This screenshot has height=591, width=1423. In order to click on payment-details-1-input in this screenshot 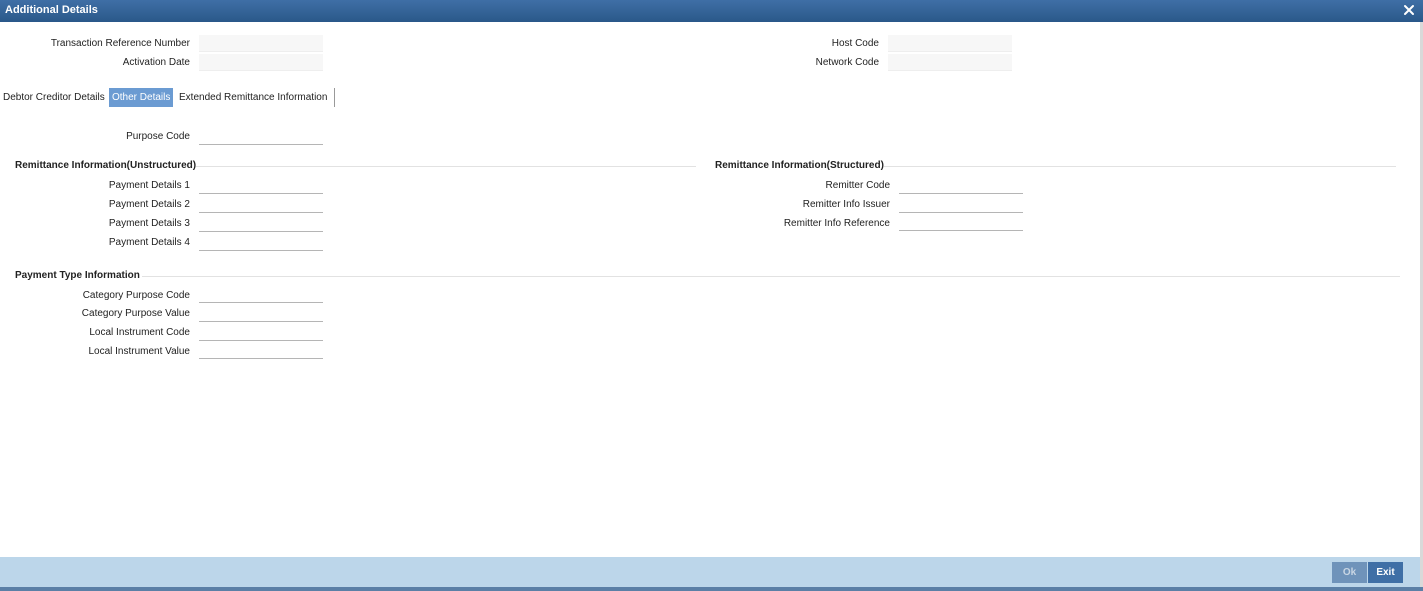, I will do `click(261, 185)`.